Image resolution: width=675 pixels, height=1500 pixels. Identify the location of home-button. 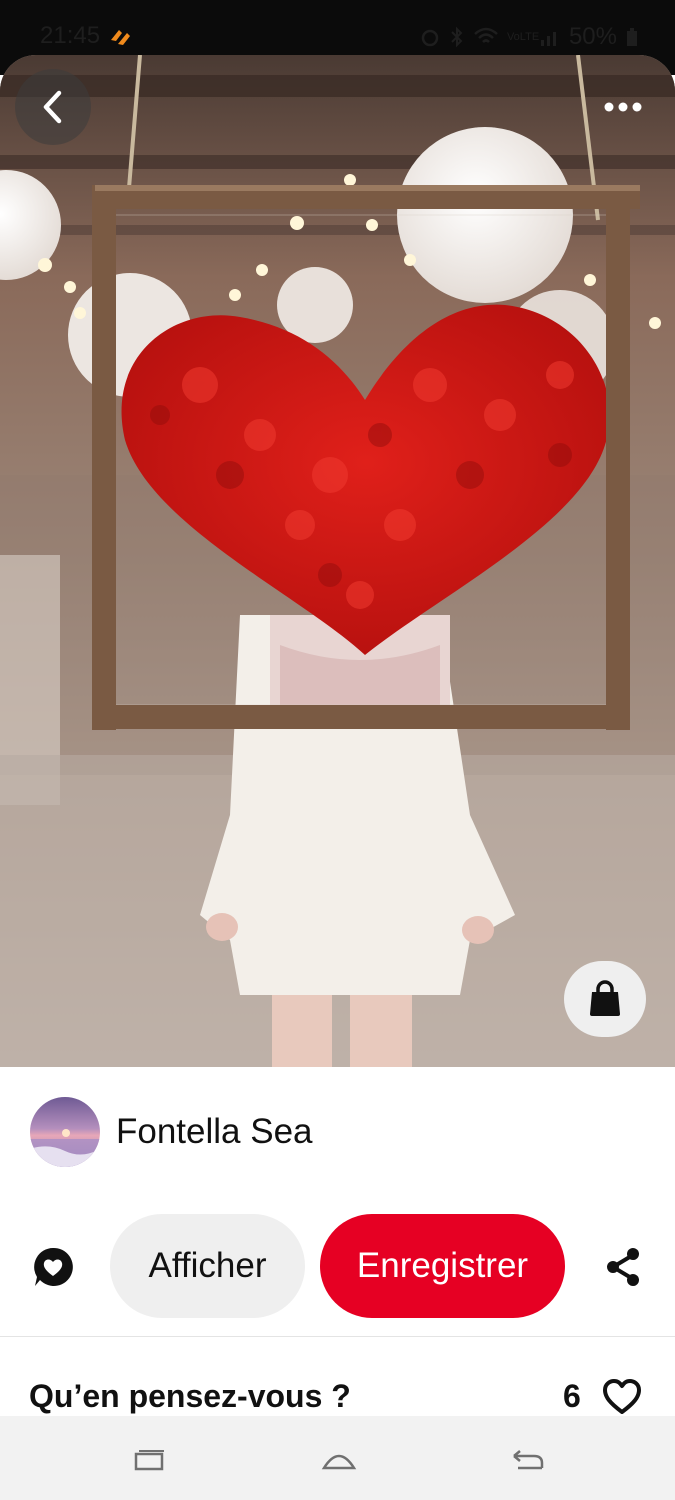
(339, 1460).